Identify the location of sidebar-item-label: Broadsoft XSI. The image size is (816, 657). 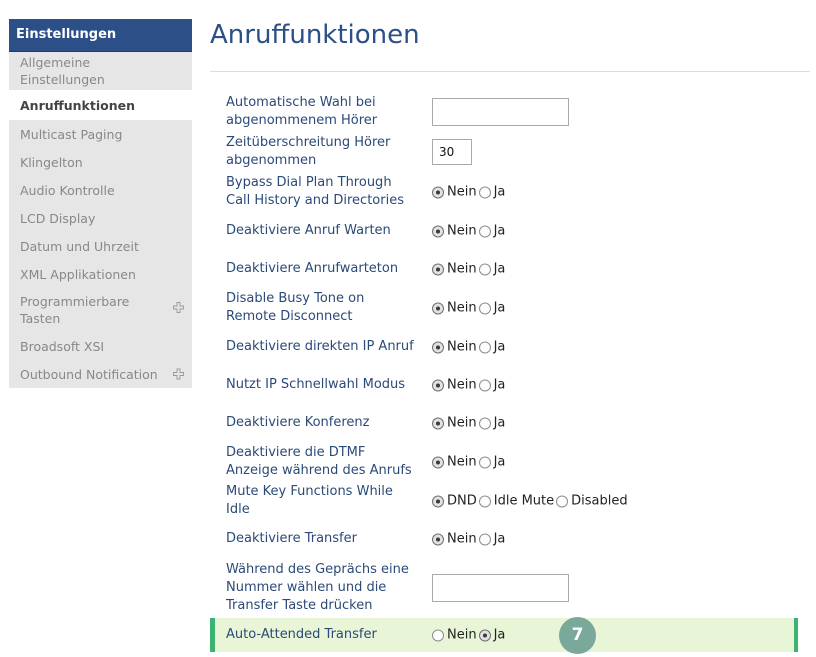
(62, 346).